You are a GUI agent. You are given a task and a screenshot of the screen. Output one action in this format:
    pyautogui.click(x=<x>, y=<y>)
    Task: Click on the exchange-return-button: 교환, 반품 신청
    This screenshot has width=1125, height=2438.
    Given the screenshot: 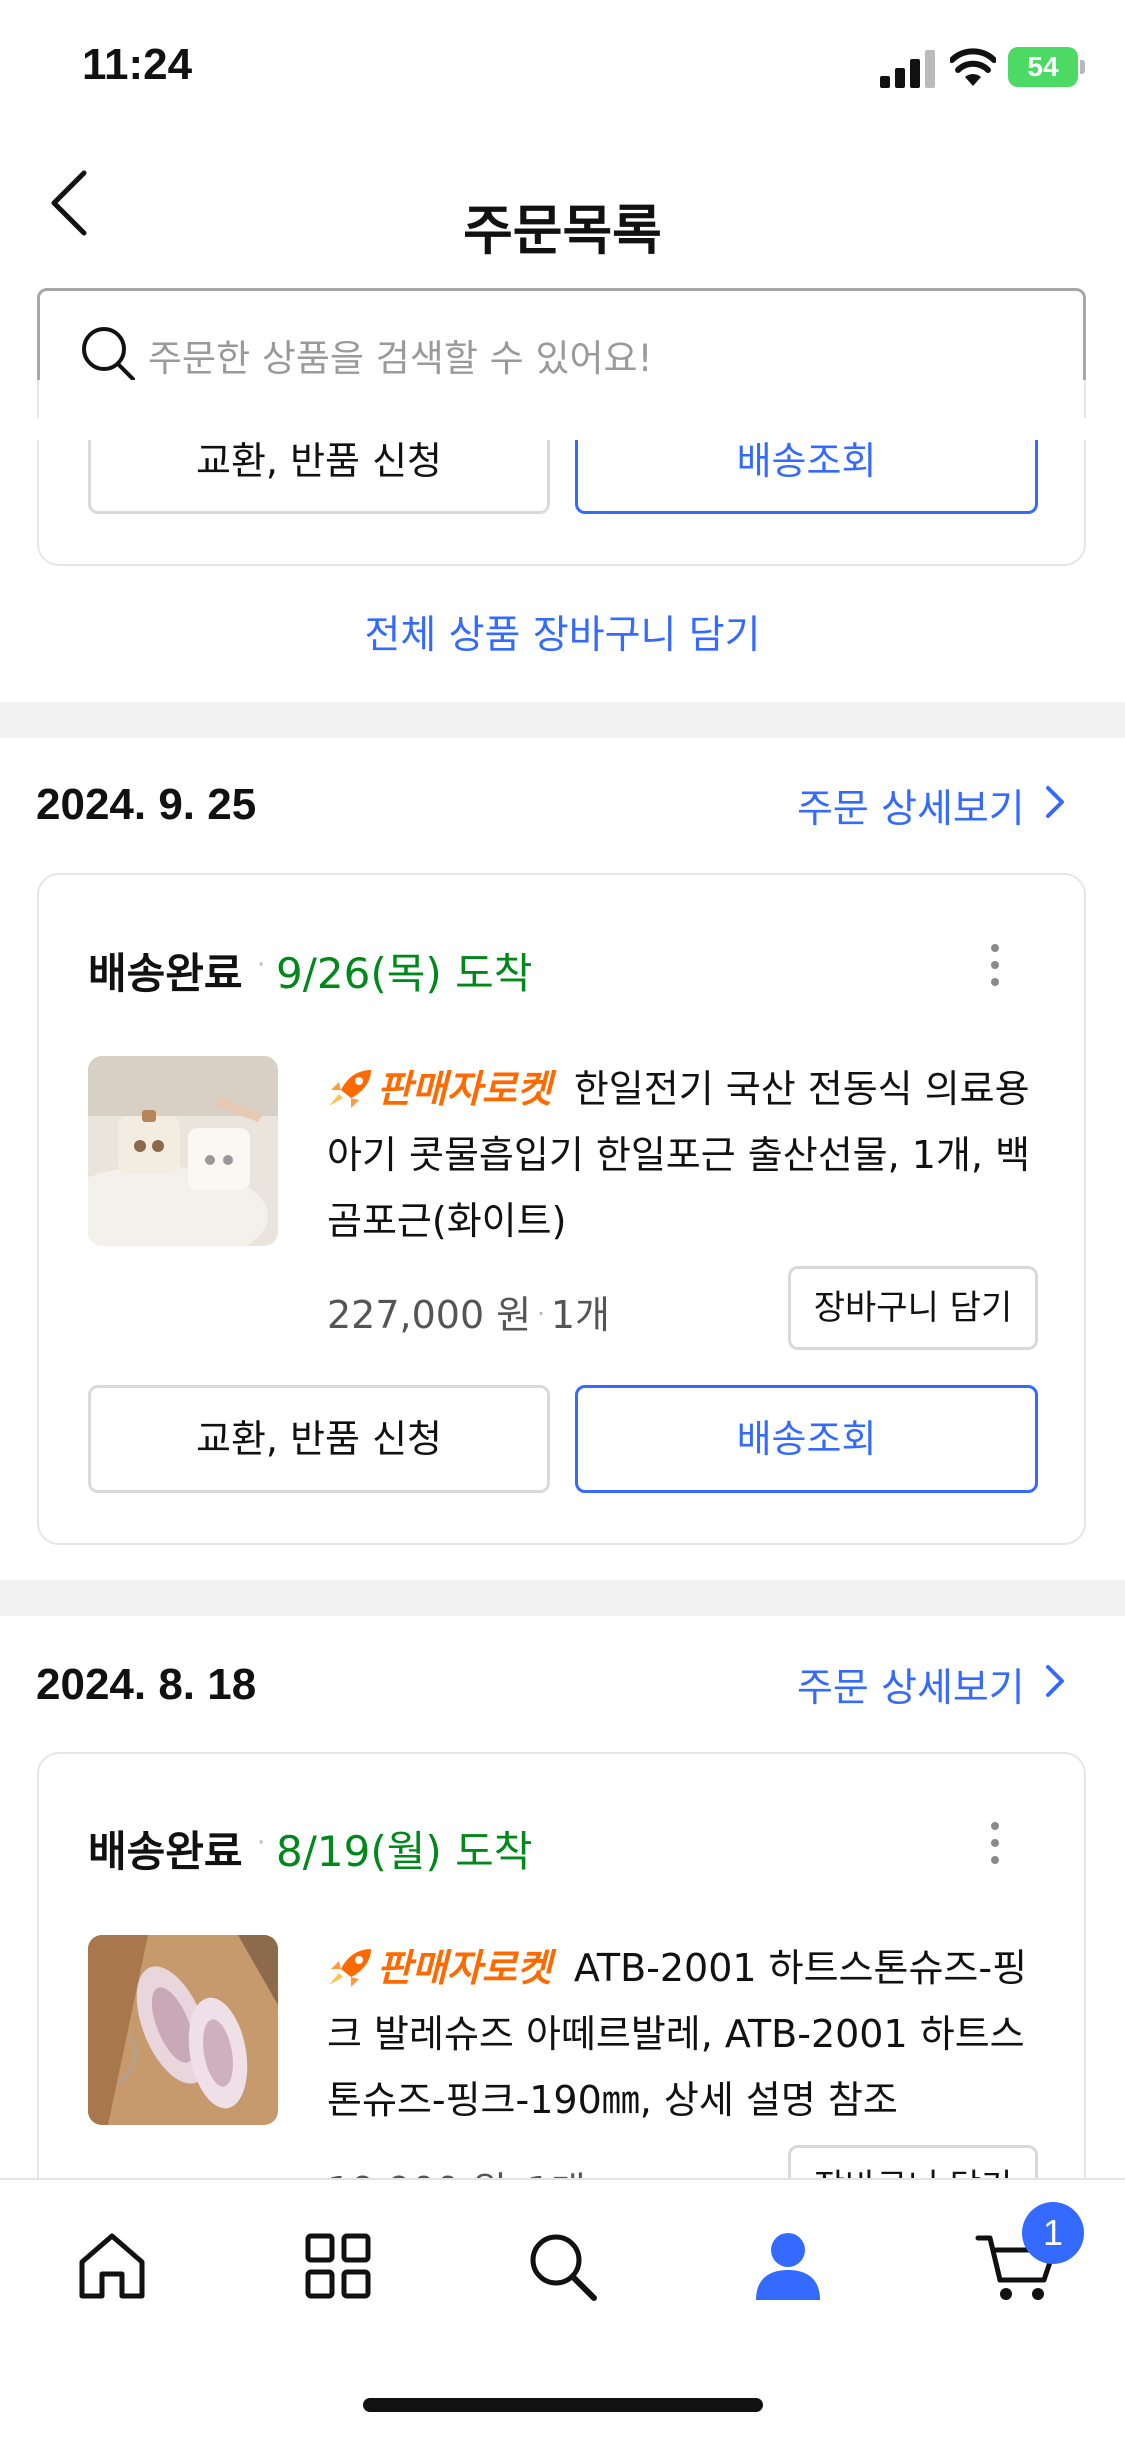 What is the action you would take?
    pyautogui.click(x=319, y=1439)
    